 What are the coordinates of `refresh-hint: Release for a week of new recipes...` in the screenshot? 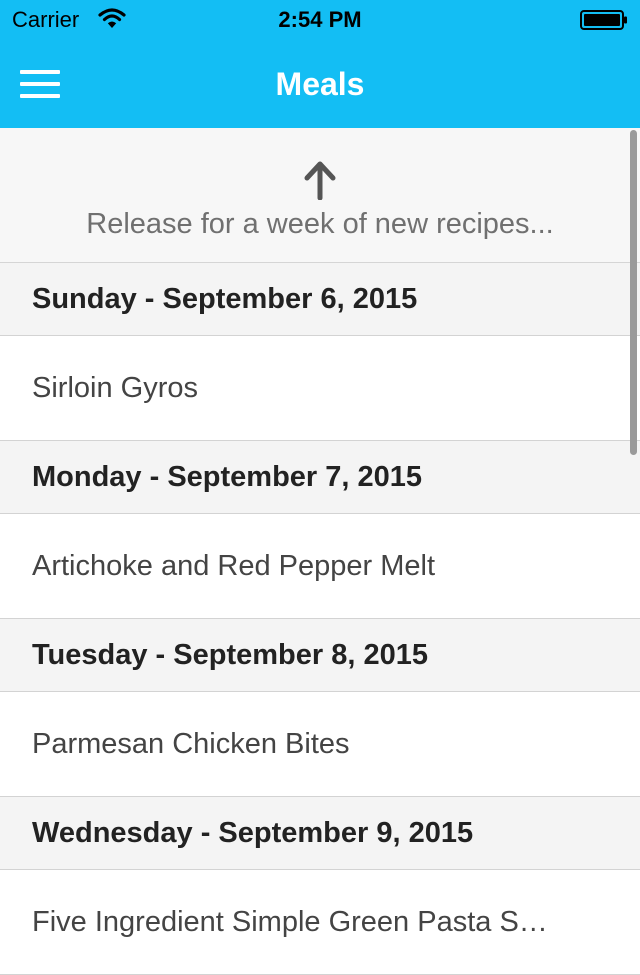 It's located at (320, 224).